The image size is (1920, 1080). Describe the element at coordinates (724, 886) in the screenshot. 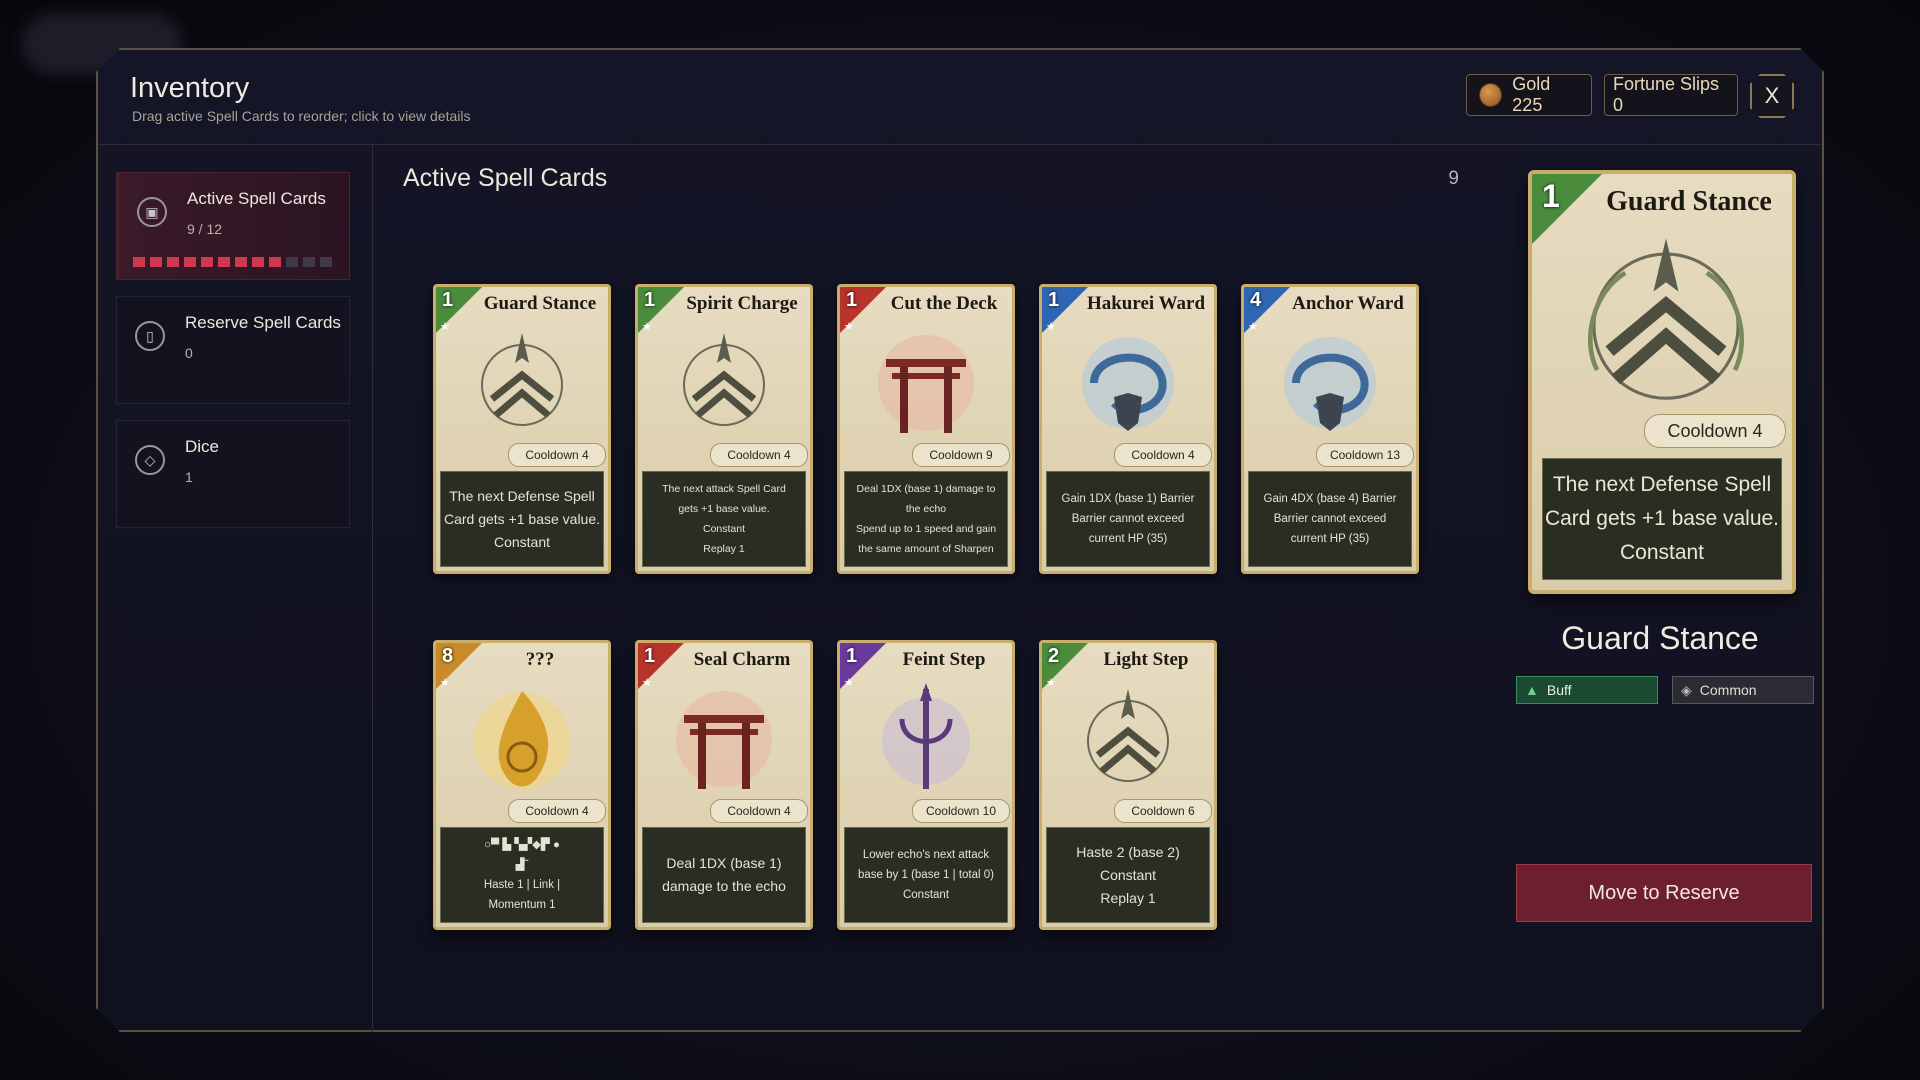

I see `card-description-line: damage to the echo` at that location.